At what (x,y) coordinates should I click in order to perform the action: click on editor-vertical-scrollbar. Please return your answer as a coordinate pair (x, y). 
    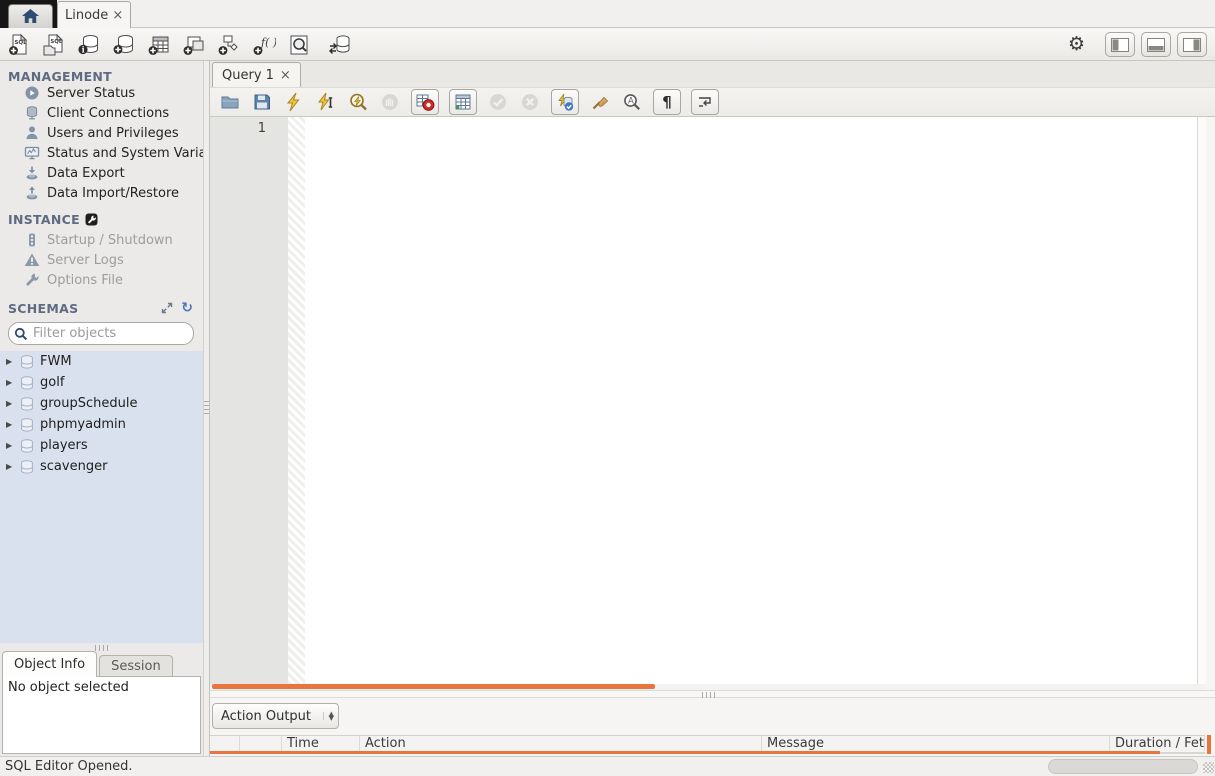
    Looking at the image, I should click on (1201, 400).